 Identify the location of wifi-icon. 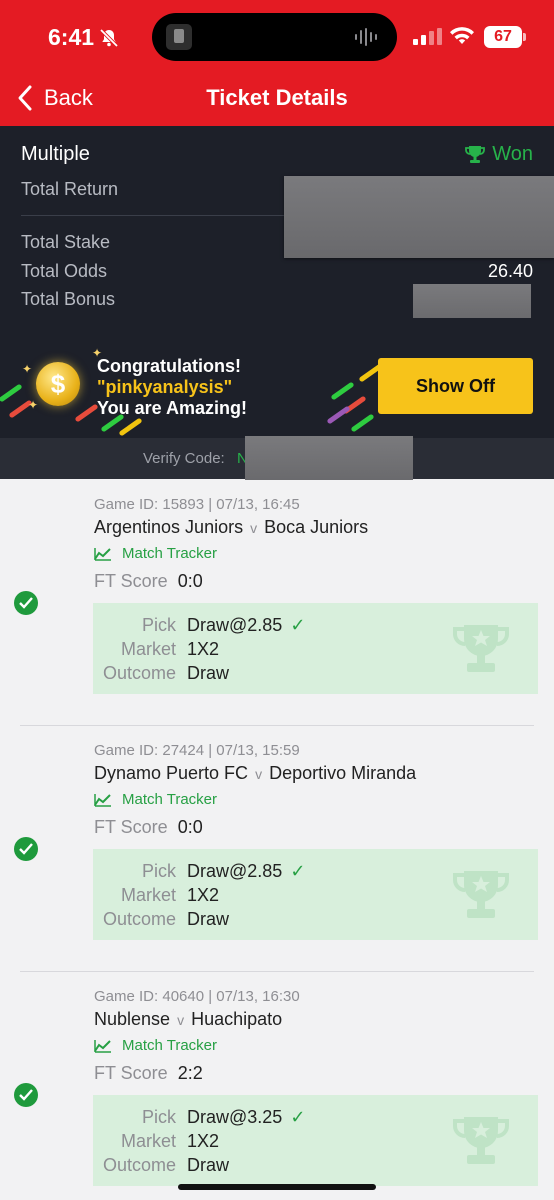
(462, 35).